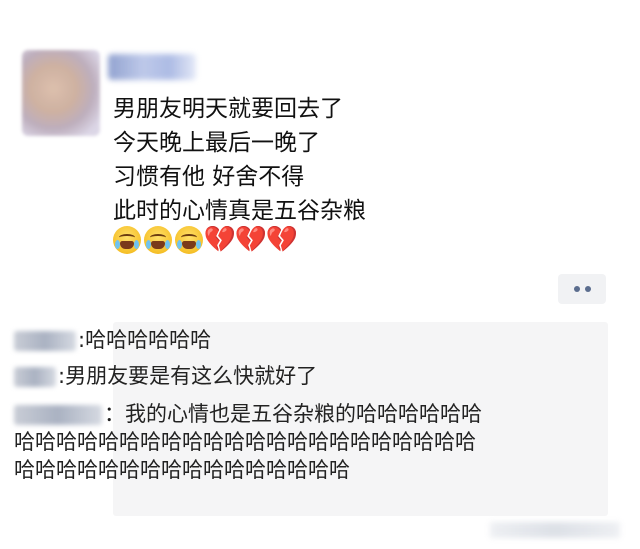  Describe the element at coordinates (582, 289) in the screenshot. I see `more-actions-button` at that location.